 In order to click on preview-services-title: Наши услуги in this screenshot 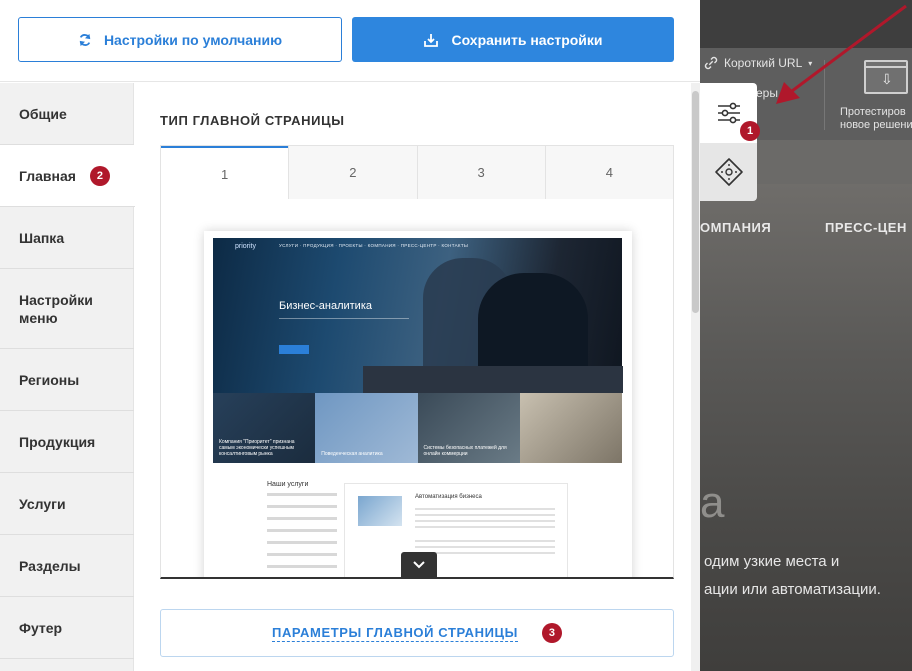, I will do `click(288, 484)`.